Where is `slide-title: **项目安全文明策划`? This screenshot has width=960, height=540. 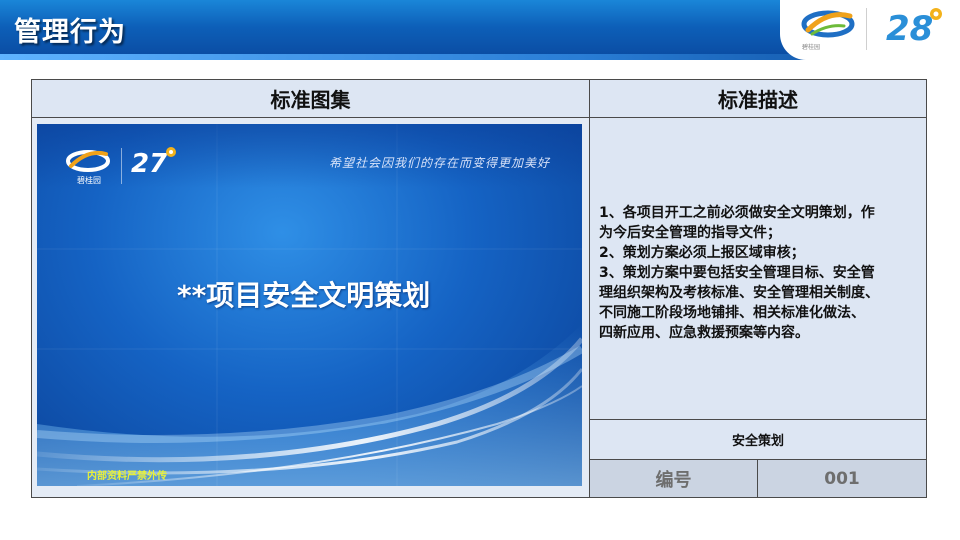 slide-title: **项目安全文明策划 is located at coordinates (304, 295).